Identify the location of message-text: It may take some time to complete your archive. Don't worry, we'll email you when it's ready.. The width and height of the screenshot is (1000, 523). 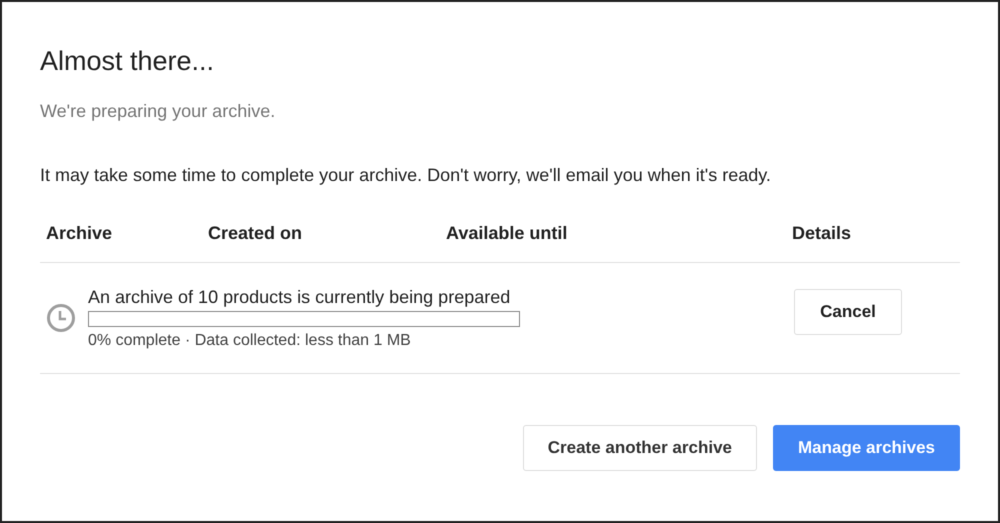
(406, 175).